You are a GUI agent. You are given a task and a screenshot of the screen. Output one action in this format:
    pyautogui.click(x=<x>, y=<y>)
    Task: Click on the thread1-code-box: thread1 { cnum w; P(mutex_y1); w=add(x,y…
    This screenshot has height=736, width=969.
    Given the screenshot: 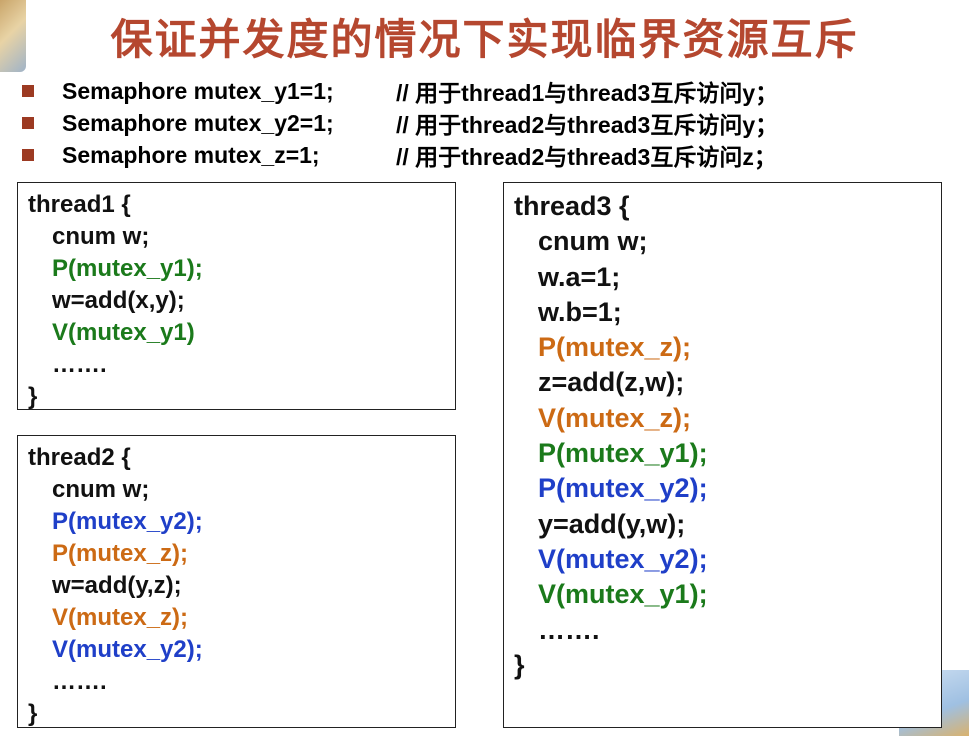 What is the action you would take?
    pyautogui.click(x=236, y=296)
    